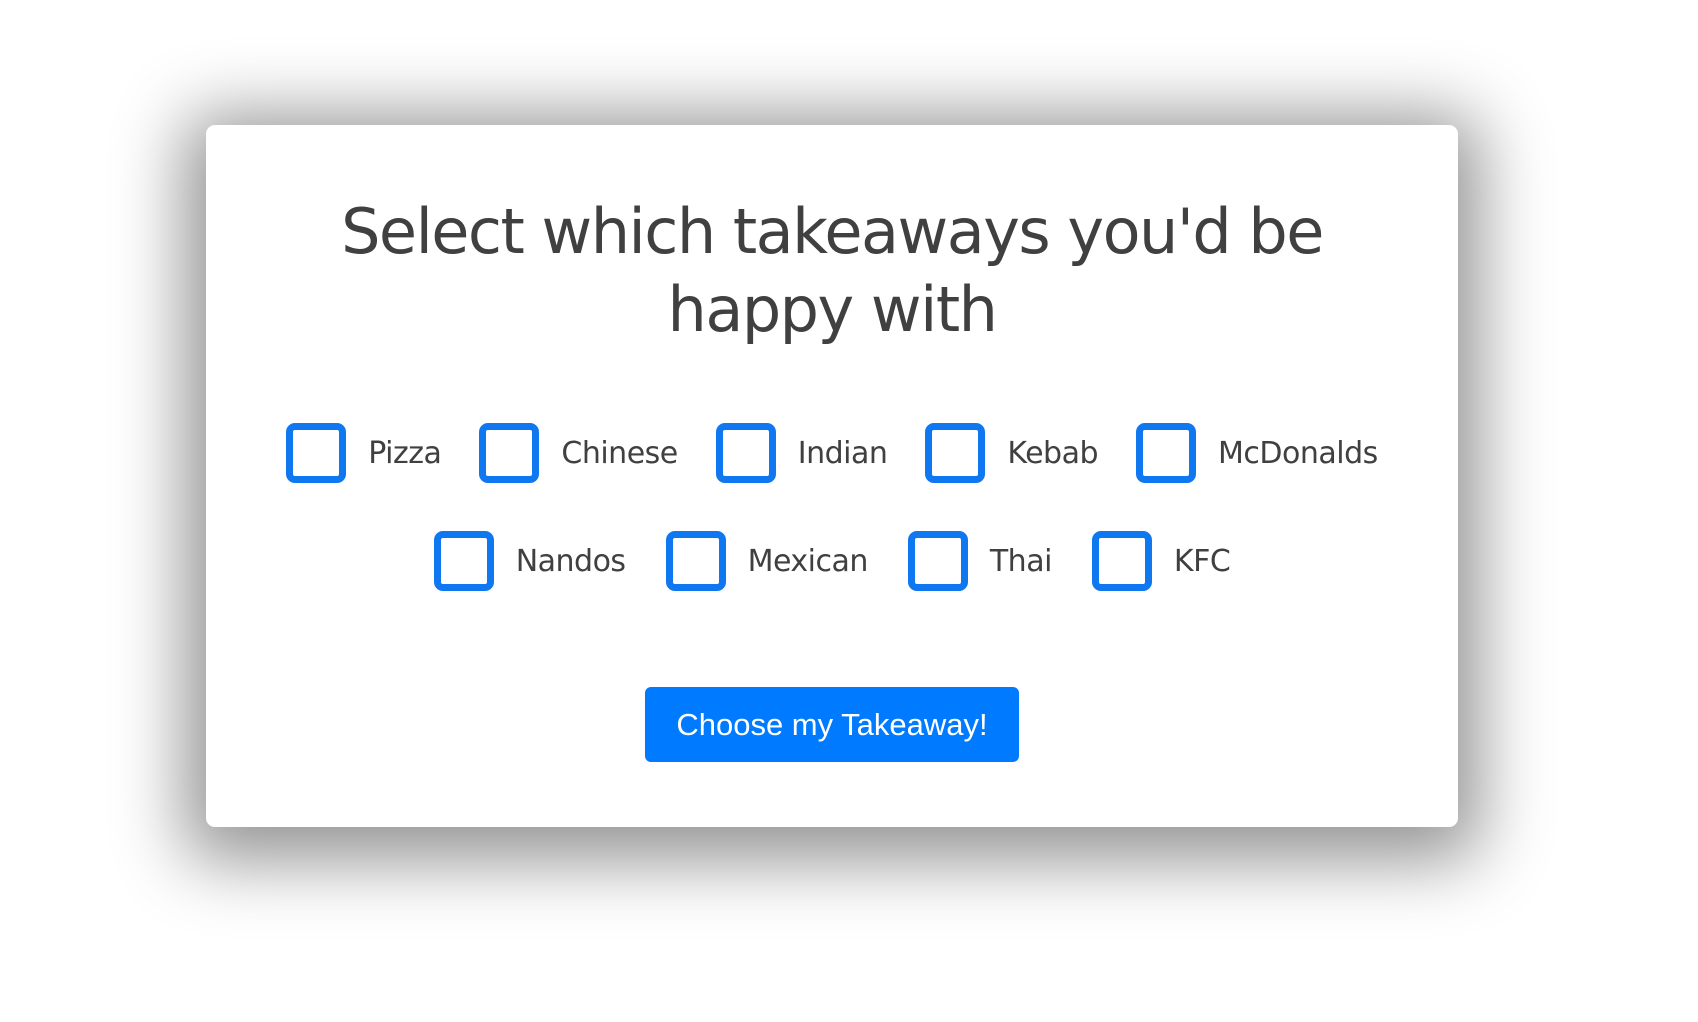 Image resolution: width=1698 pixels, height=1022 pixels. I want to click on option-mexican: Mexican, so click(767, 561).